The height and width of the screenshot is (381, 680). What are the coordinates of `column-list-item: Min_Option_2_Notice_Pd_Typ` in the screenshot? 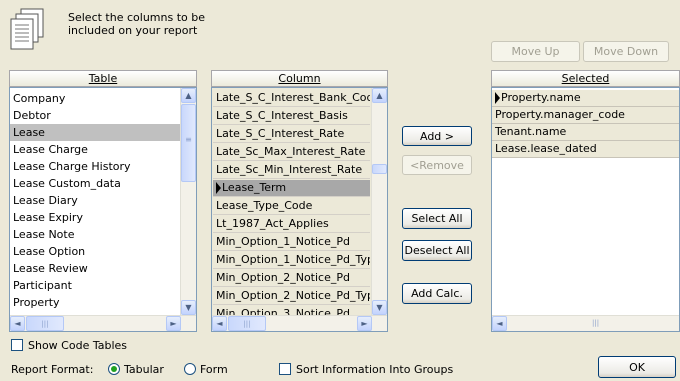 It's located at (291, 296).